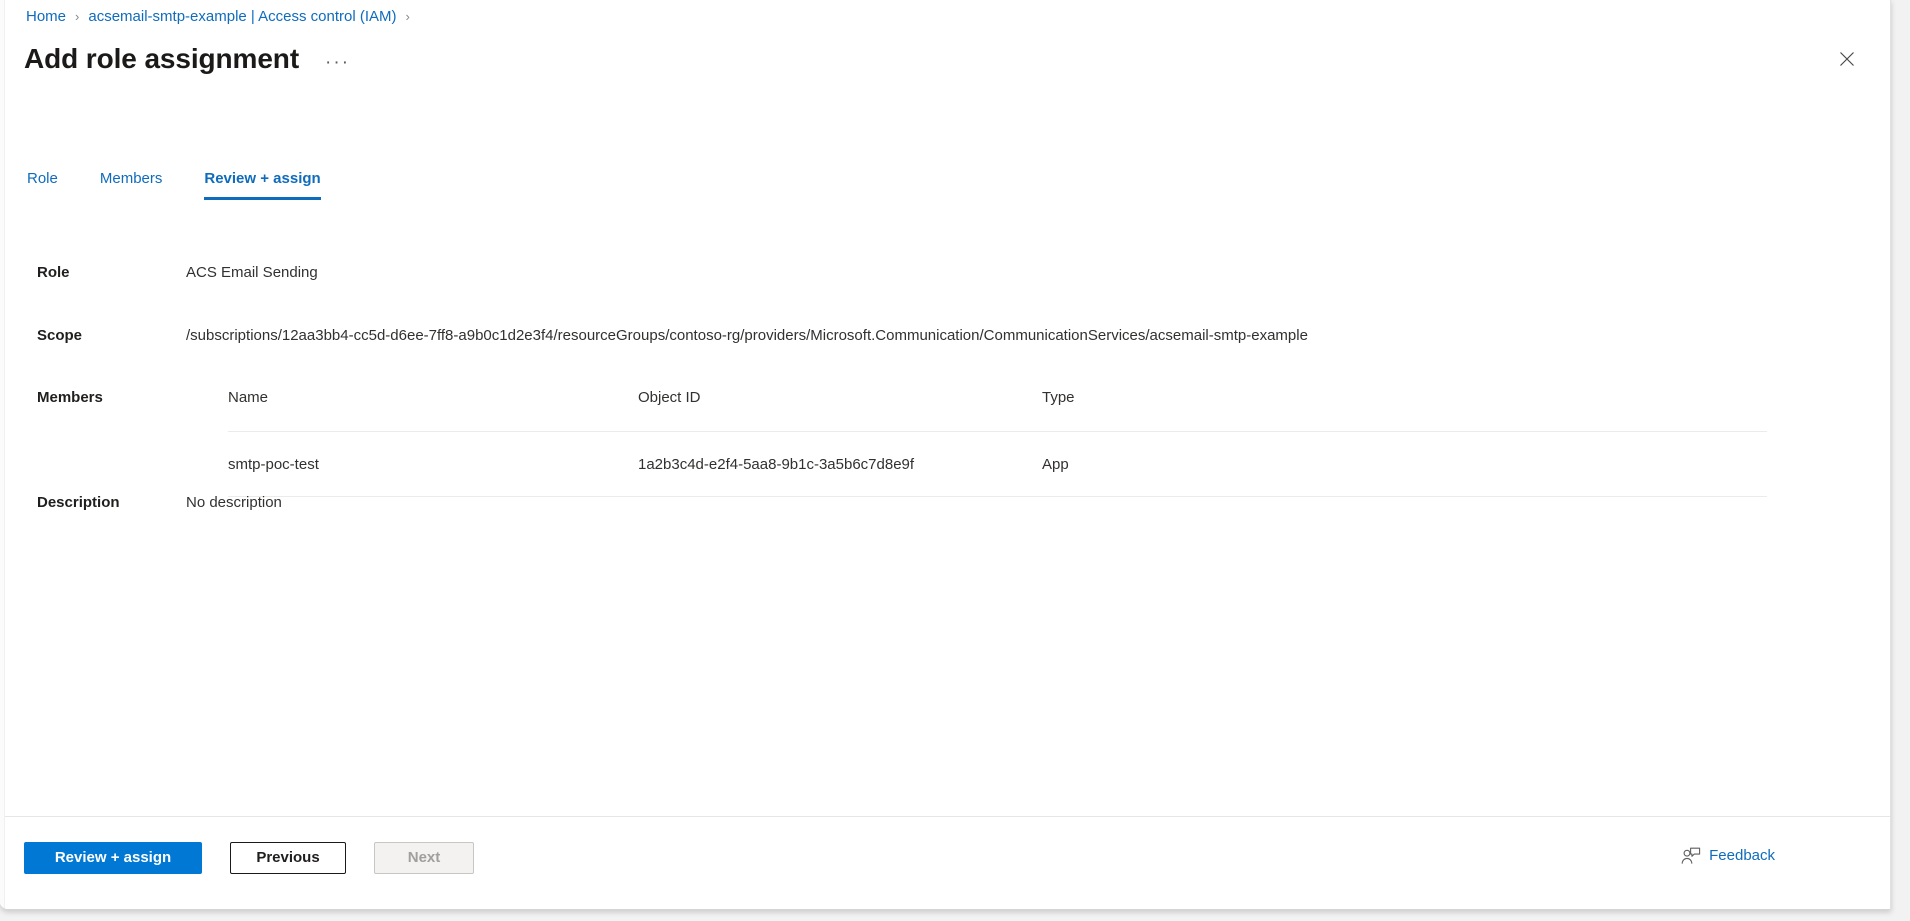  I want to click on feedback-link: Feedback, so click(1728, 856).